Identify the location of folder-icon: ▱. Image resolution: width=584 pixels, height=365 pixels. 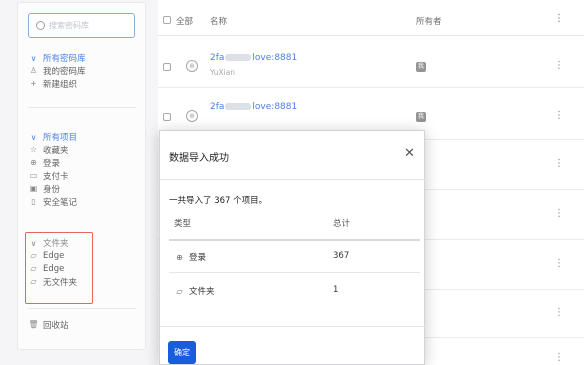
(179, 291).